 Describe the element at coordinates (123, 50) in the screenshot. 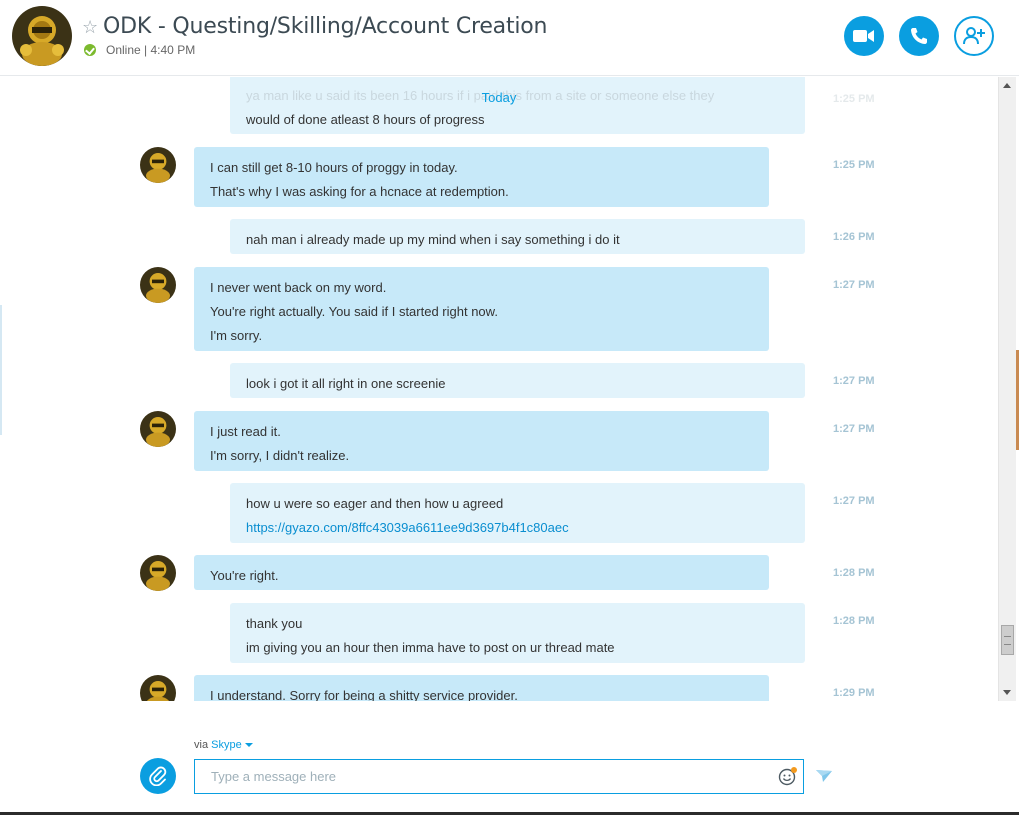

I see `presence-status: Online` at that location.